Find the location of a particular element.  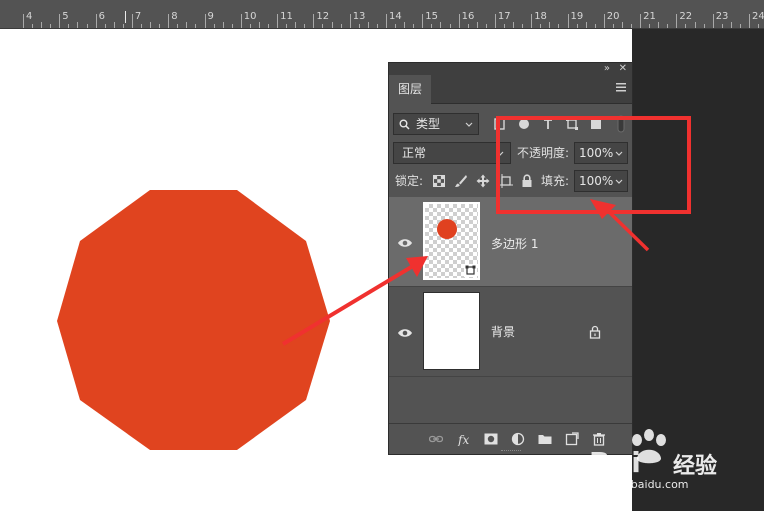

fill-label: 填充: is located at coordinates (555, 181).